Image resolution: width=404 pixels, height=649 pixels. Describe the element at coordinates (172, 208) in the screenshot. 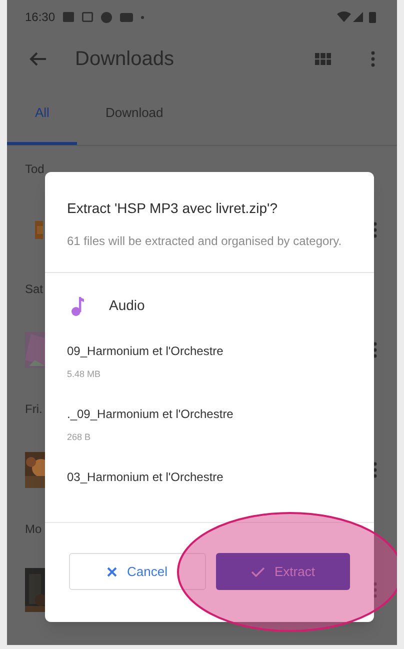

I see `dialog-title: Extract 'HSP MP3 avec livret.zip'?` at that location.